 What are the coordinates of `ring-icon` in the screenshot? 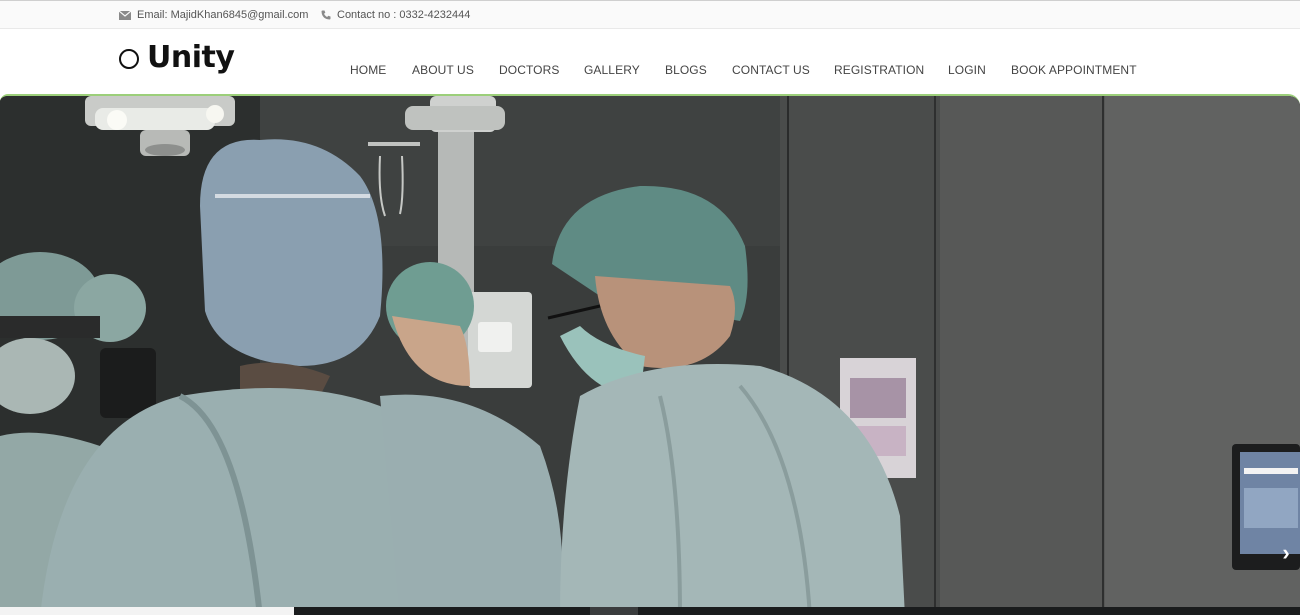 It's located at (129, 59).